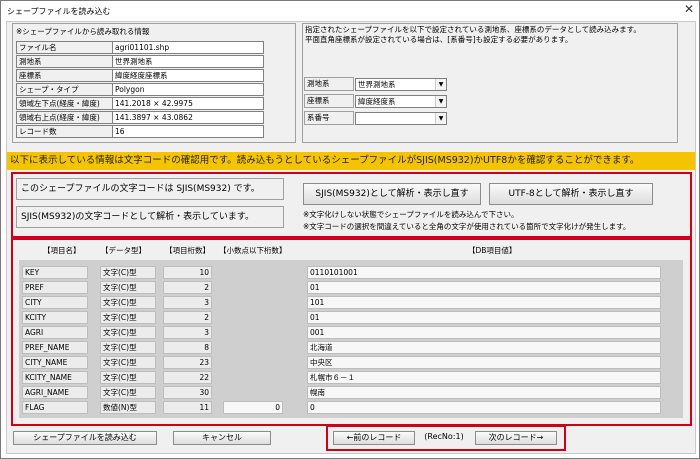  What do you see at coordinates (55, 287) in the screenshot?
I see `cell-field-name: PREF` at bounding box center [55, 287].